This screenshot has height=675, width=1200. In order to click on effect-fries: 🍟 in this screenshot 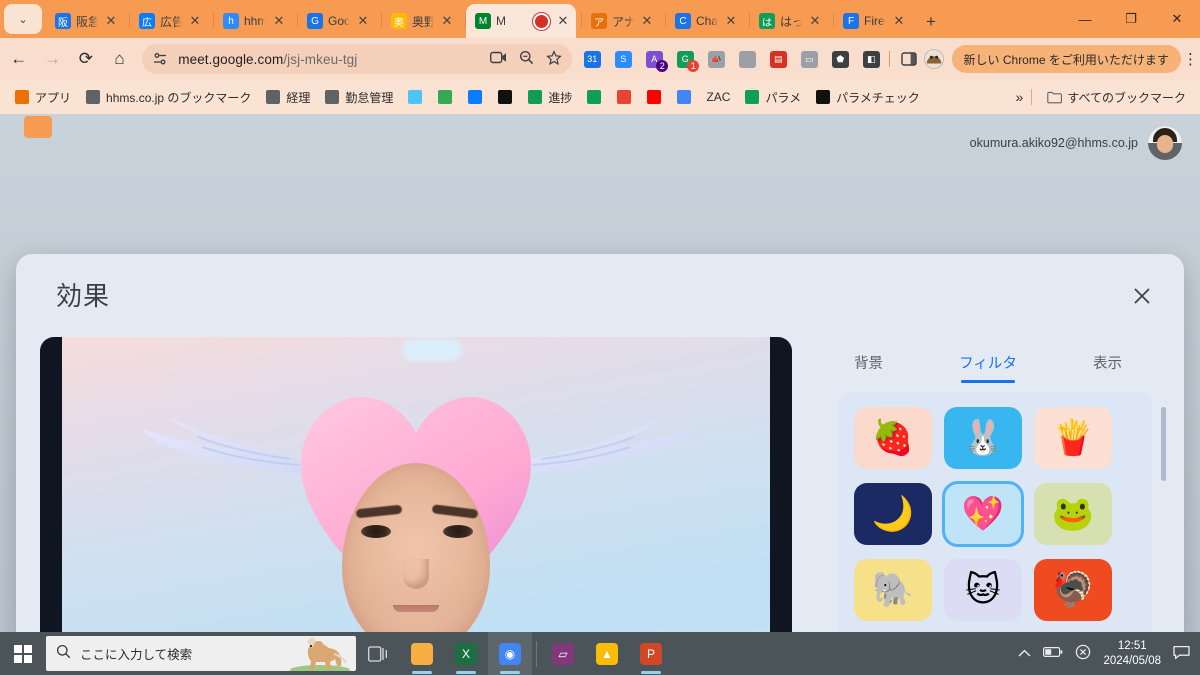, I will do `click(1073, 438)`.